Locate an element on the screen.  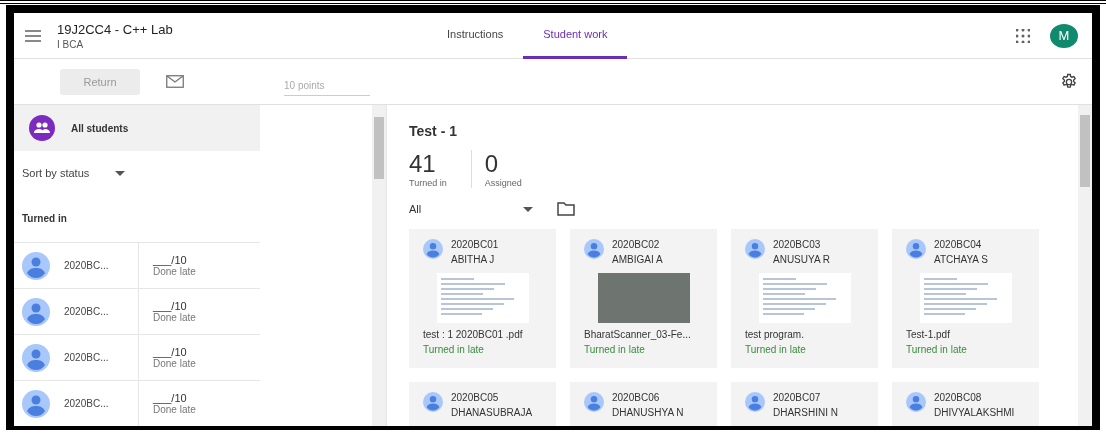
submission-card: 2020BC07 DHARSHINI N is located at coordinates (804, 404).